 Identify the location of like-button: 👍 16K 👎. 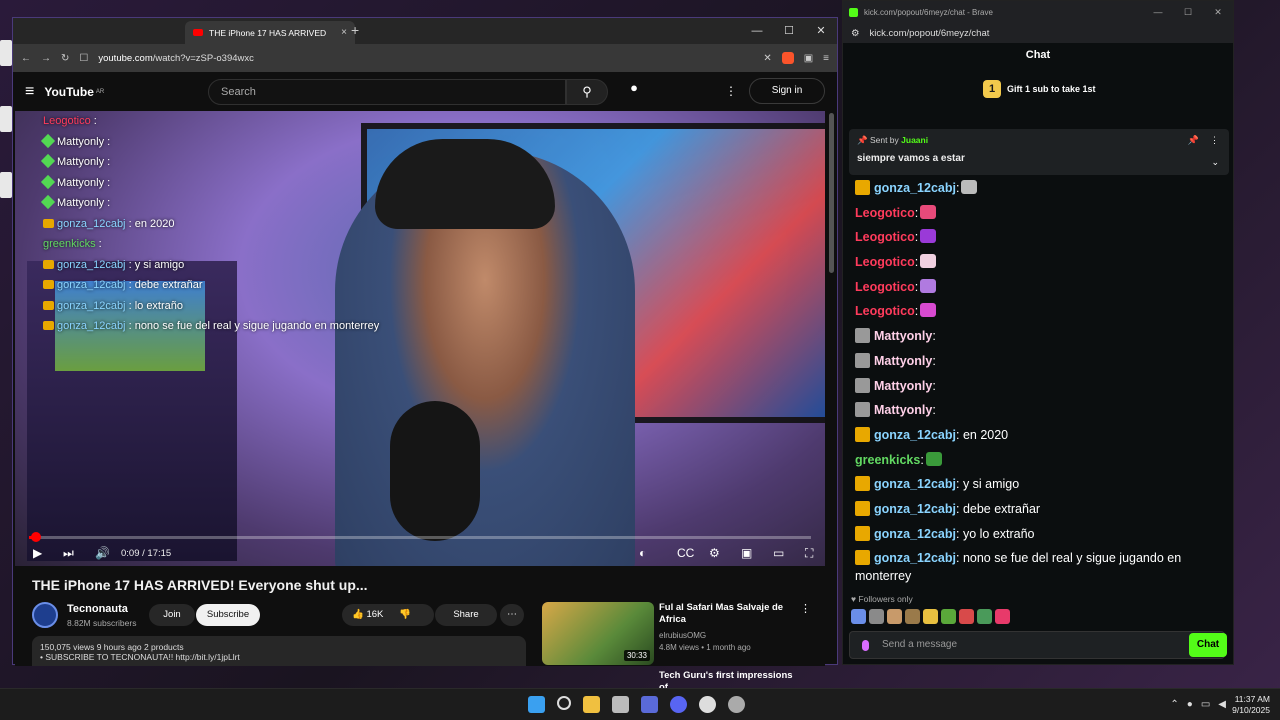
(388, 615).